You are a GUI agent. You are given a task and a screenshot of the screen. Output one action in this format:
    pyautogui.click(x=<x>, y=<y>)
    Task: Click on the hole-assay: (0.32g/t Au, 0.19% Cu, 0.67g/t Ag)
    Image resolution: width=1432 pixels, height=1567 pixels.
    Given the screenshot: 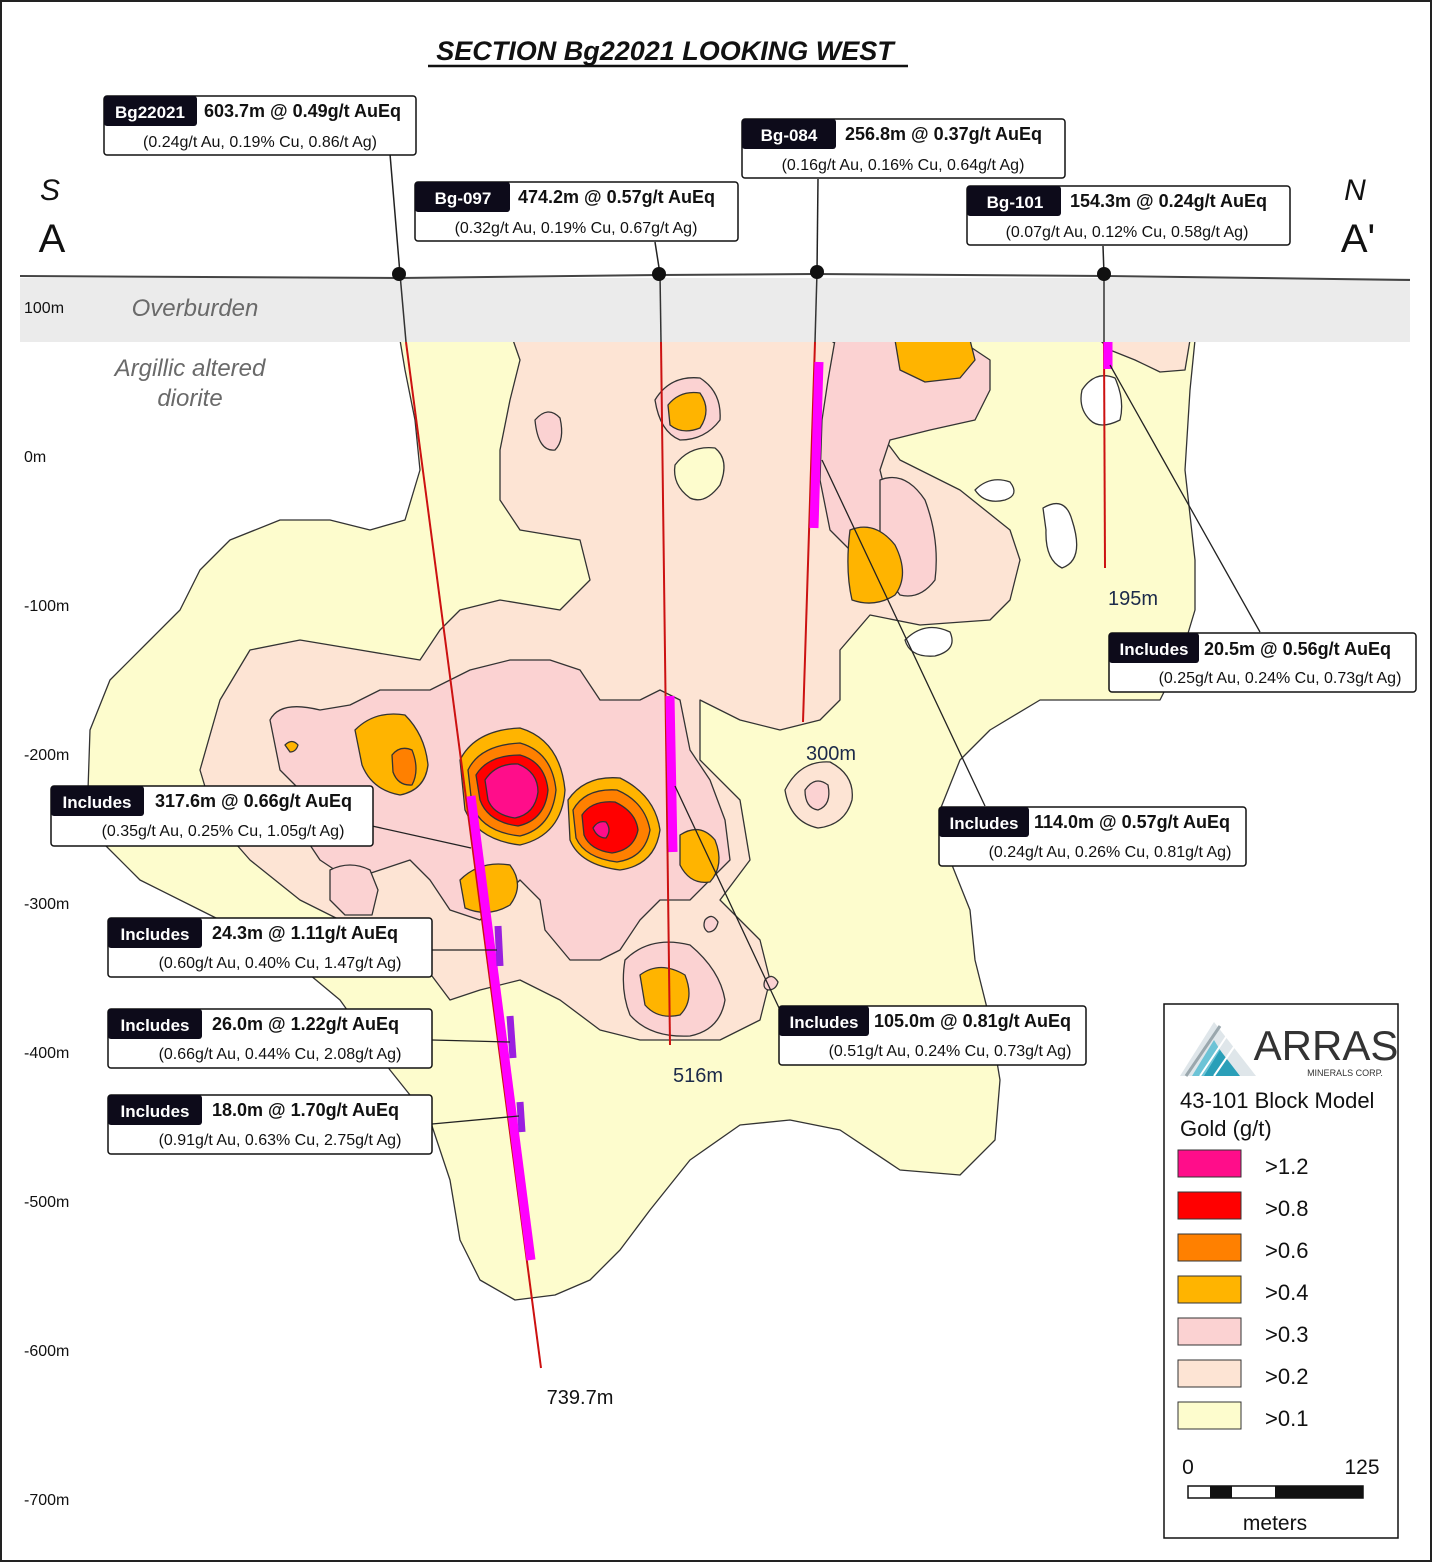 What is the action you would take?
    pyautogui.click(x=576, y=228)
    